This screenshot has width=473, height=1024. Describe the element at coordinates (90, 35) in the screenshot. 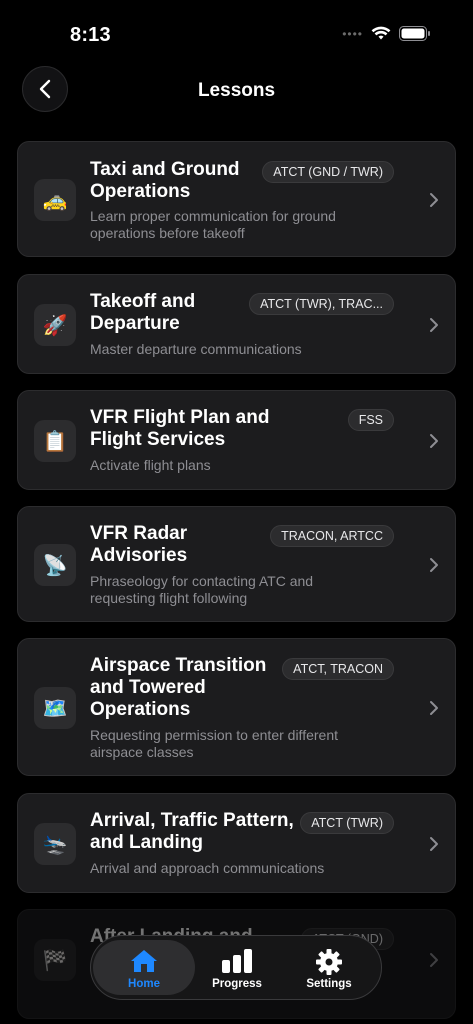

I see `status-time: 8:13` at that location.